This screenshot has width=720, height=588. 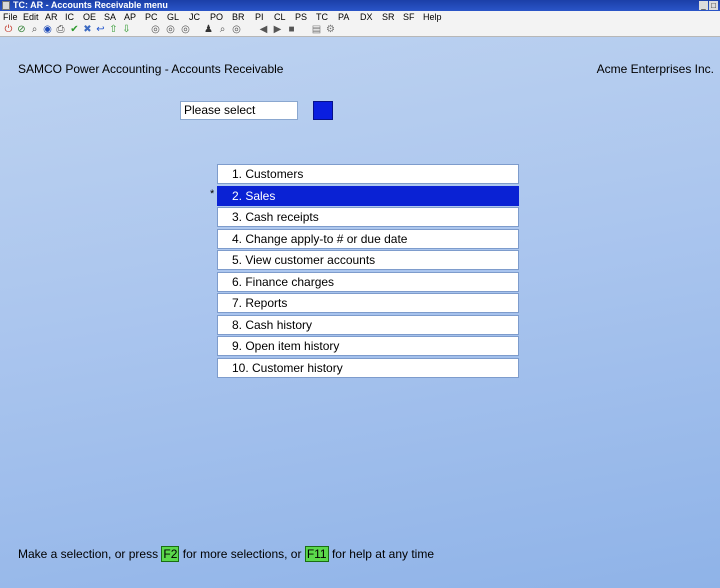 I want to click on window-title: TC: AR - Accounts Receivable menu, so click(x=90, y=5).